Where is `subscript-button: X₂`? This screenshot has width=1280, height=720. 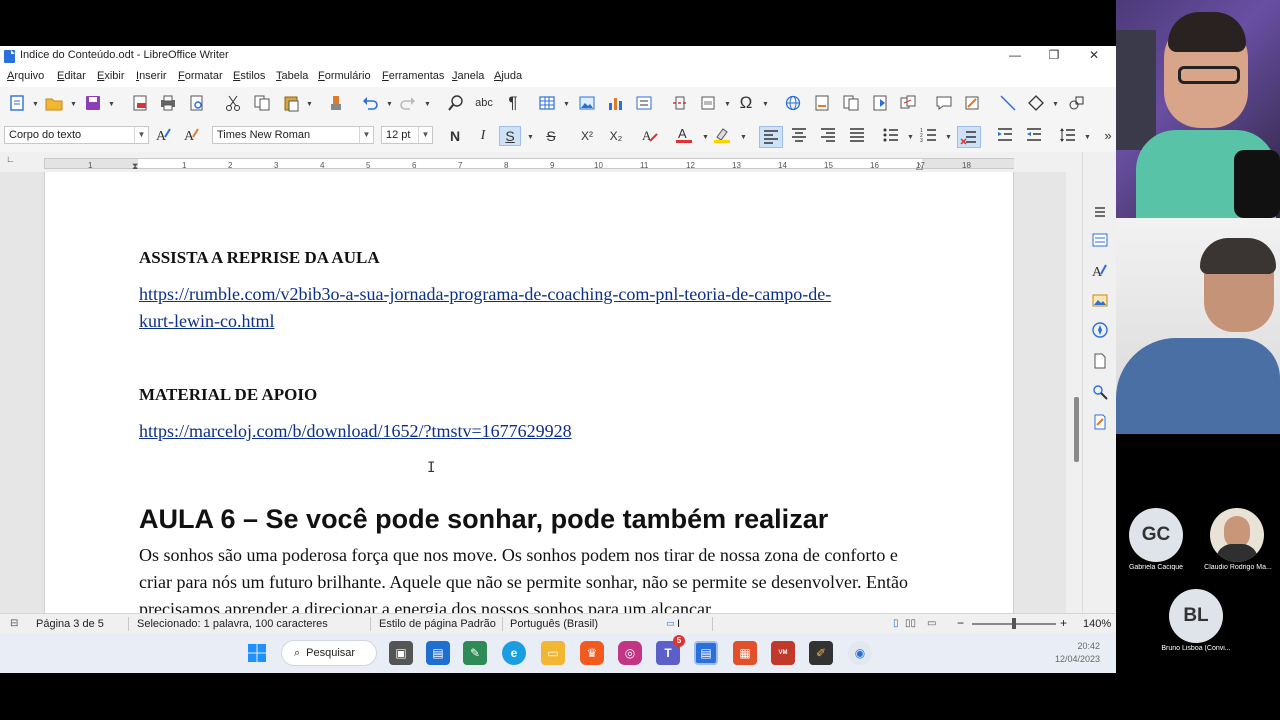
subscript-button: X₂ is located at coordinates (616, 136).